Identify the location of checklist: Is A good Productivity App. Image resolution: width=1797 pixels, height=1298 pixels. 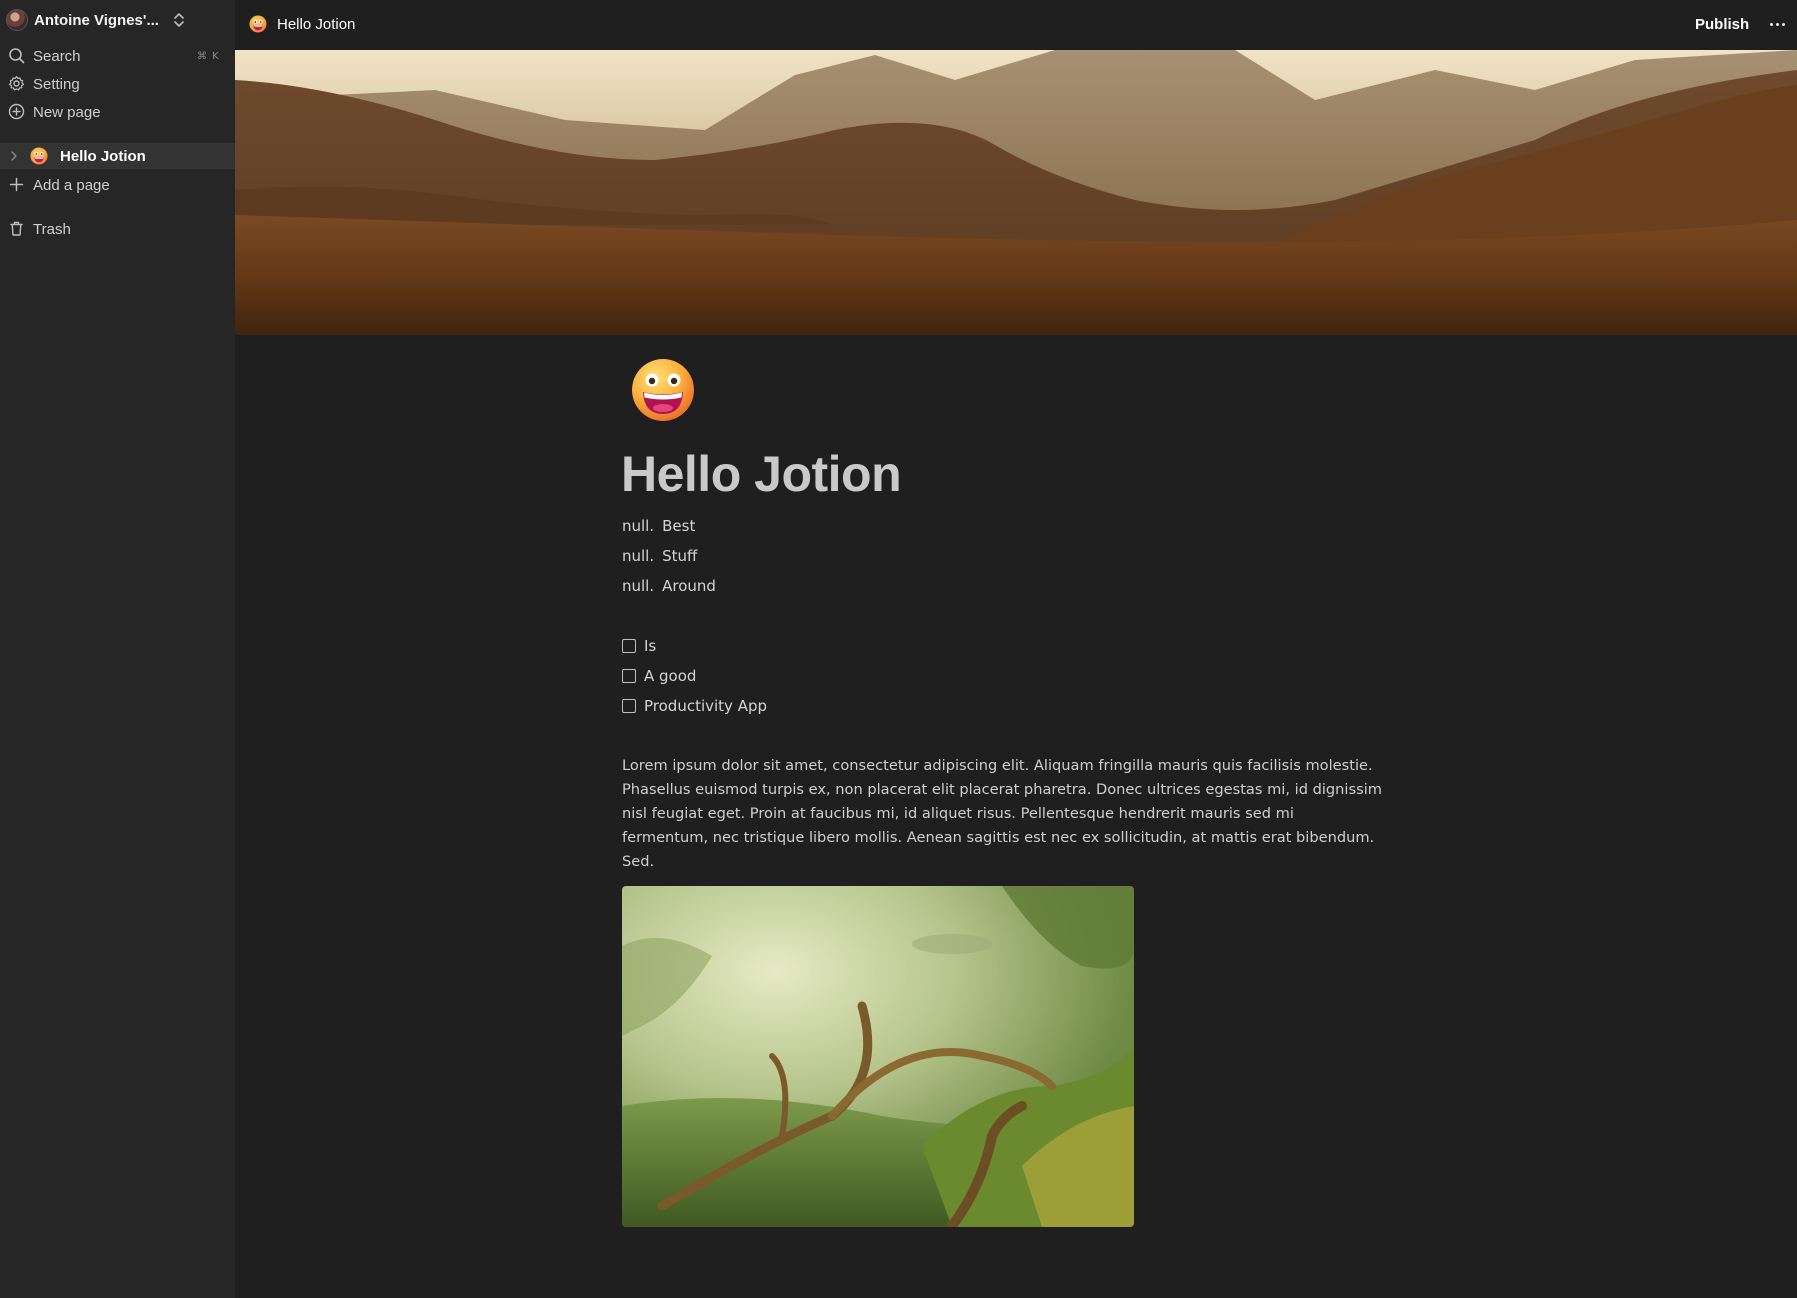
(694, 680).